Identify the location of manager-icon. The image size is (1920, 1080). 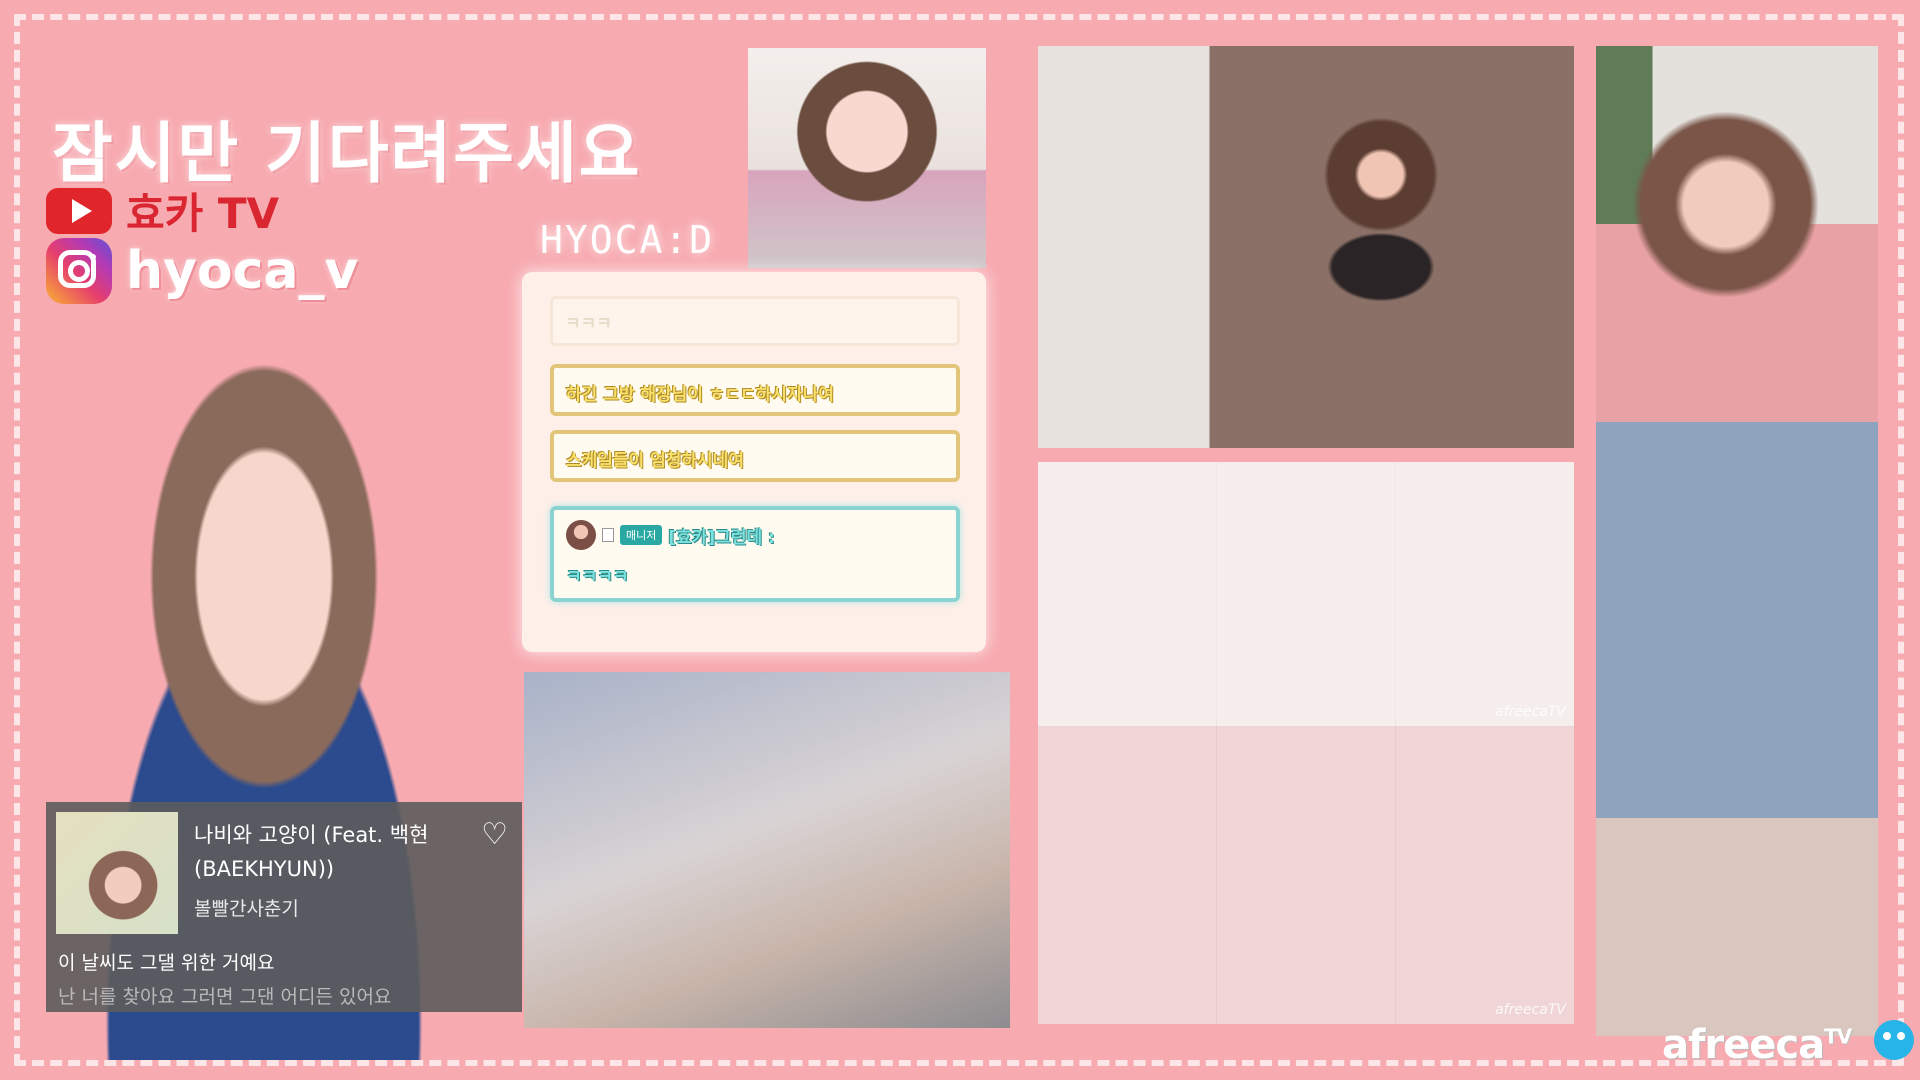
(608, 535).